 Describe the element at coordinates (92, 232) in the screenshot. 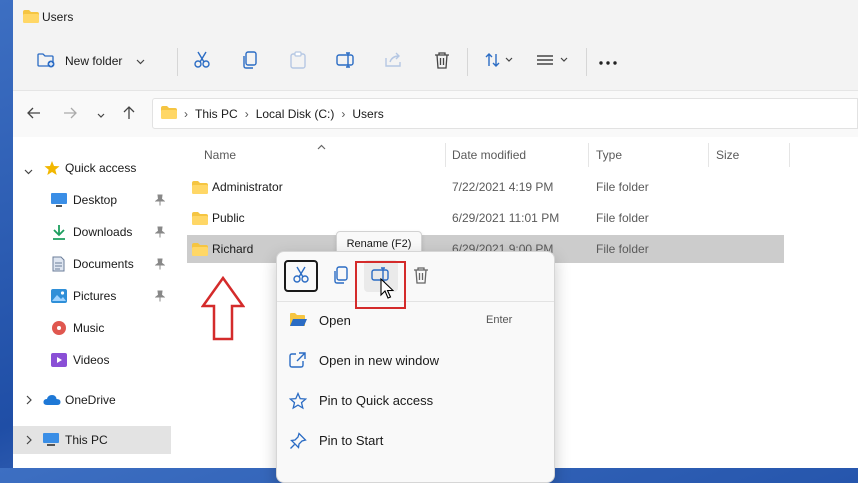

I see `sidebar-item-downloads: Downloads` at that location.